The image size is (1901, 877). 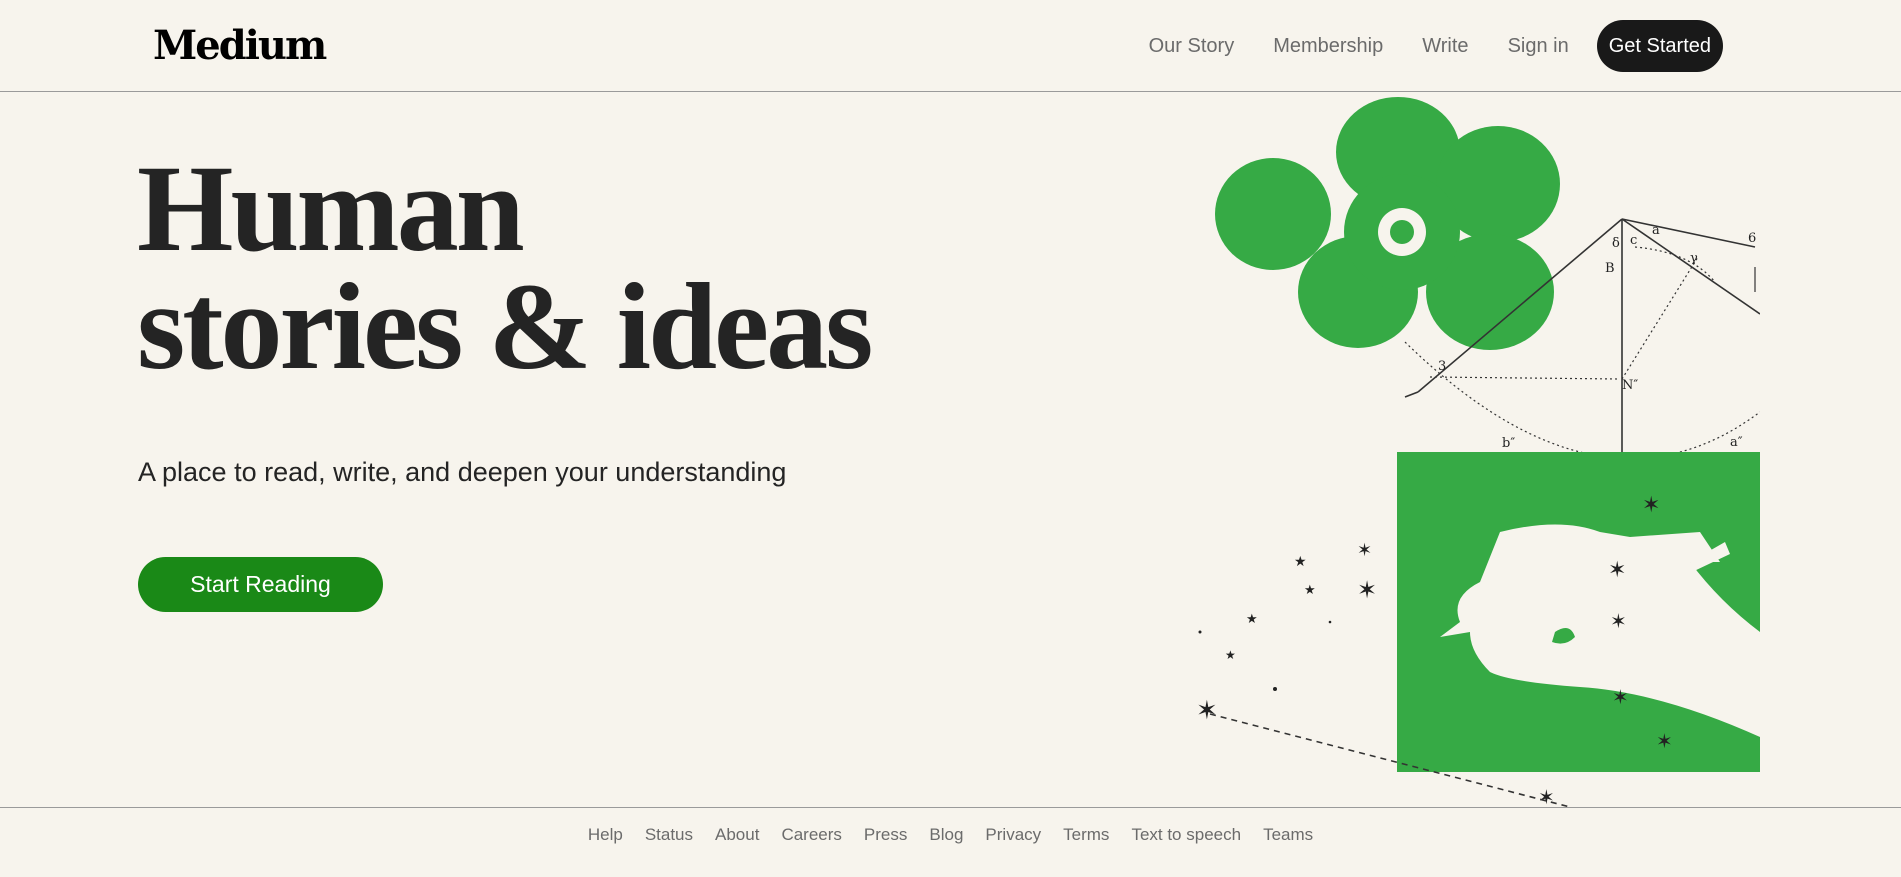 I want to click on footer-teams-link: Teams, so click(x=1288, y=835).